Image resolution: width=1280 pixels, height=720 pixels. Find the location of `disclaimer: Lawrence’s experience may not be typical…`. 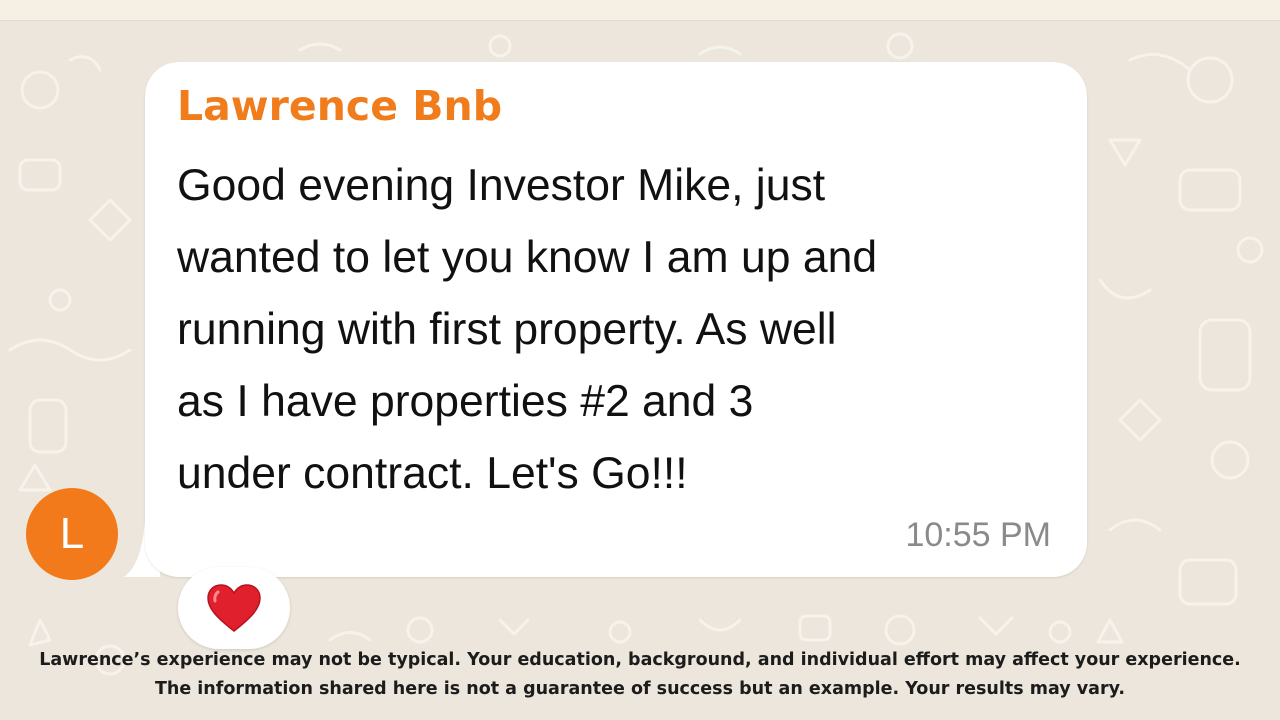

disclaimer: Lawrence’s experience may not be typical… is located at coordinates (640, 675).